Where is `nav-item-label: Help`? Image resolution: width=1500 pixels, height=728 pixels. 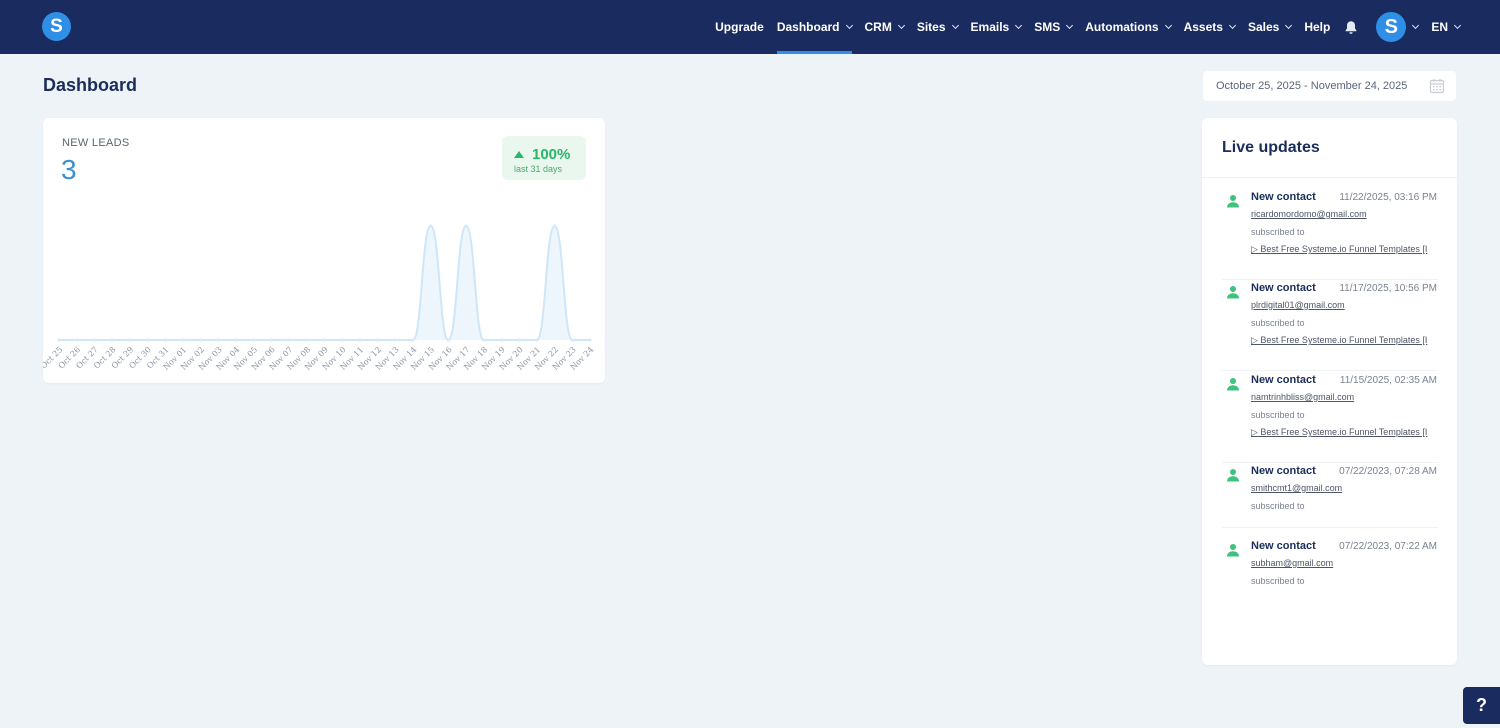 nav-item-label: Help is located at coordinates (1317, 27).